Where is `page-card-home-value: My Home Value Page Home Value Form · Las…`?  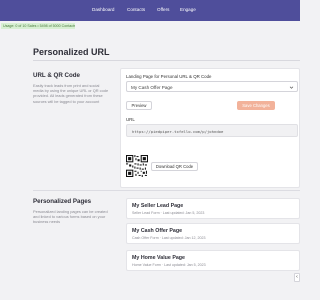
page-card-home-value: My Home Value Page Home Value Form · Las… is located at coordinates (213, 260).